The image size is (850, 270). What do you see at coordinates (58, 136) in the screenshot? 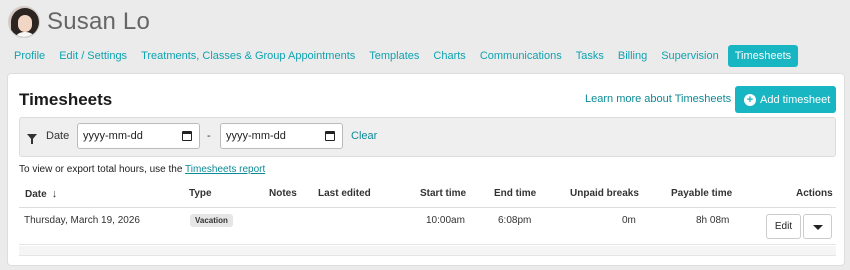
I see `date-filter-label: Date` at bounding box center [58, 136].